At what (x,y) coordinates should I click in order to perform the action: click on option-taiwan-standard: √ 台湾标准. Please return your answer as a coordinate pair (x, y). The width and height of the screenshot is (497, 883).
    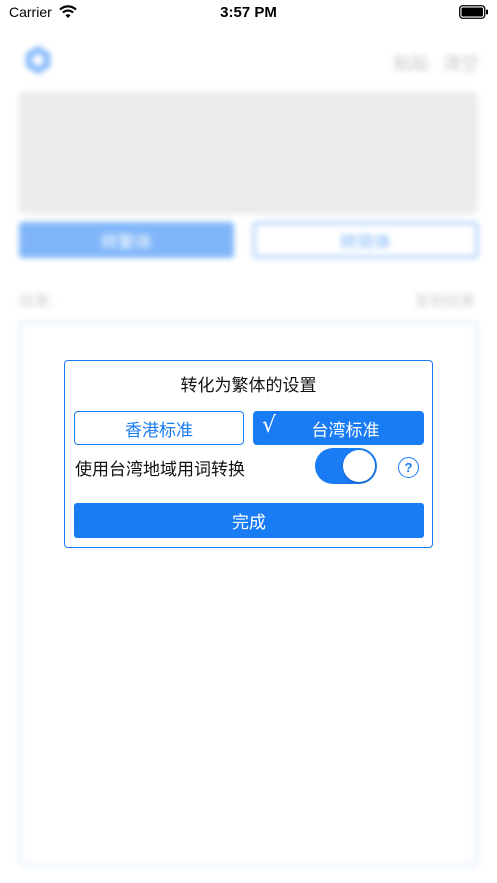
    Looking at the image, I should click on (338, 428).